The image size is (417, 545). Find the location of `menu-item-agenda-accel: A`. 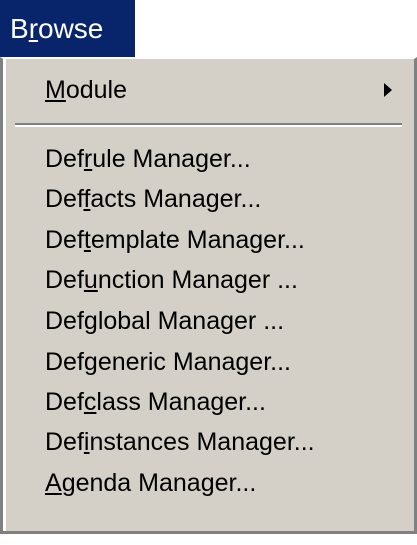

menu-item-agenda-accel: A is located at coordinates (53, 483).